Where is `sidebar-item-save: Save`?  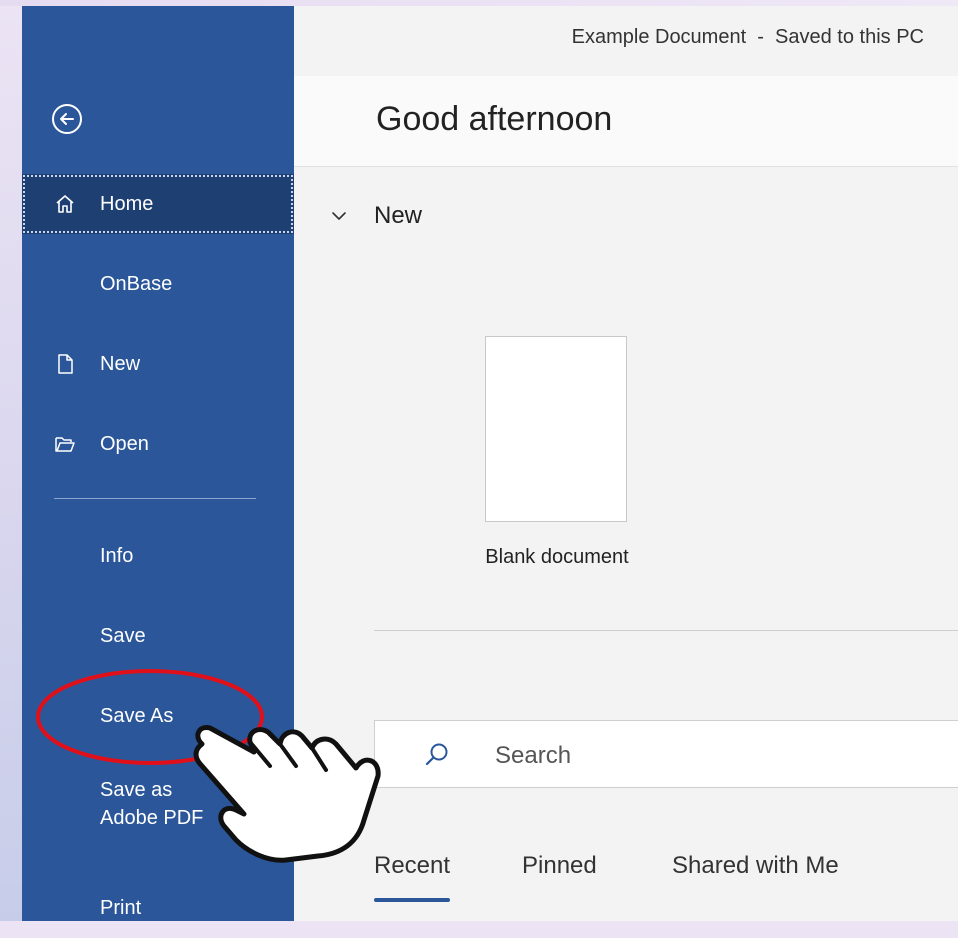
sidebar-item-save: Save is located at coordinates (158, 636).